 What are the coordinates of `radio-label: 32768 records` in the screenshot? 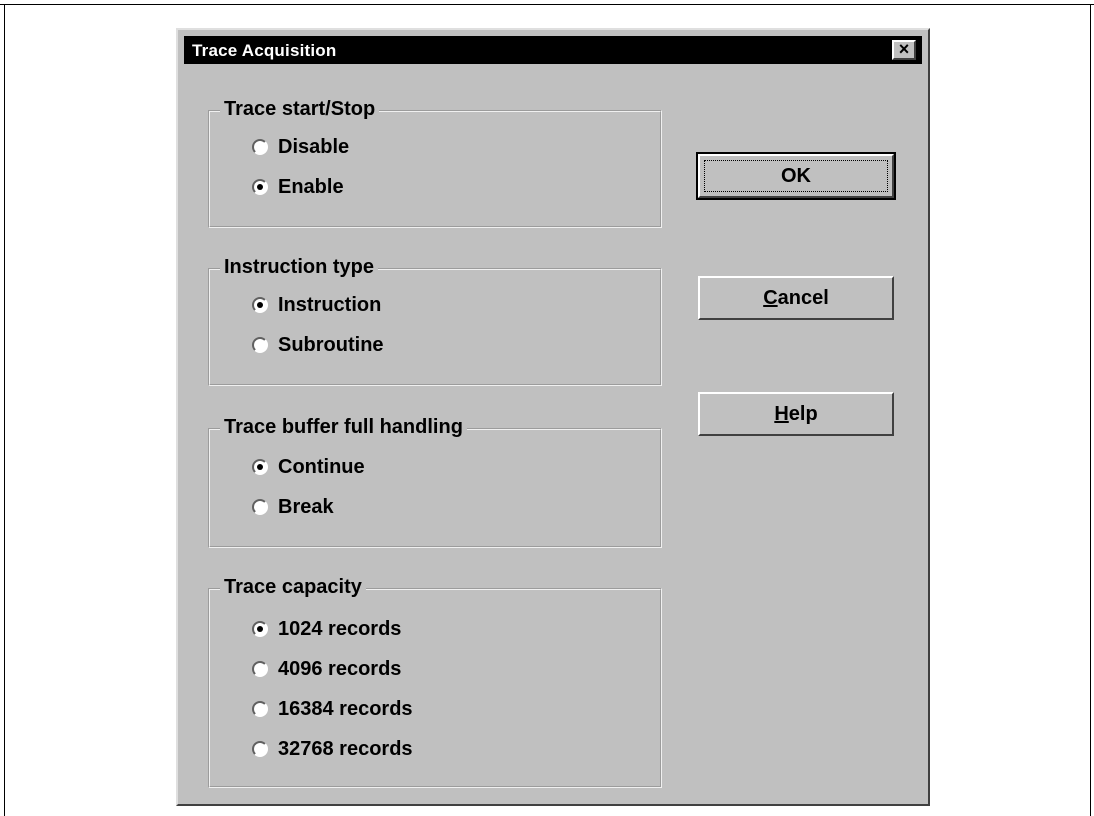 It's located at (345, 748).